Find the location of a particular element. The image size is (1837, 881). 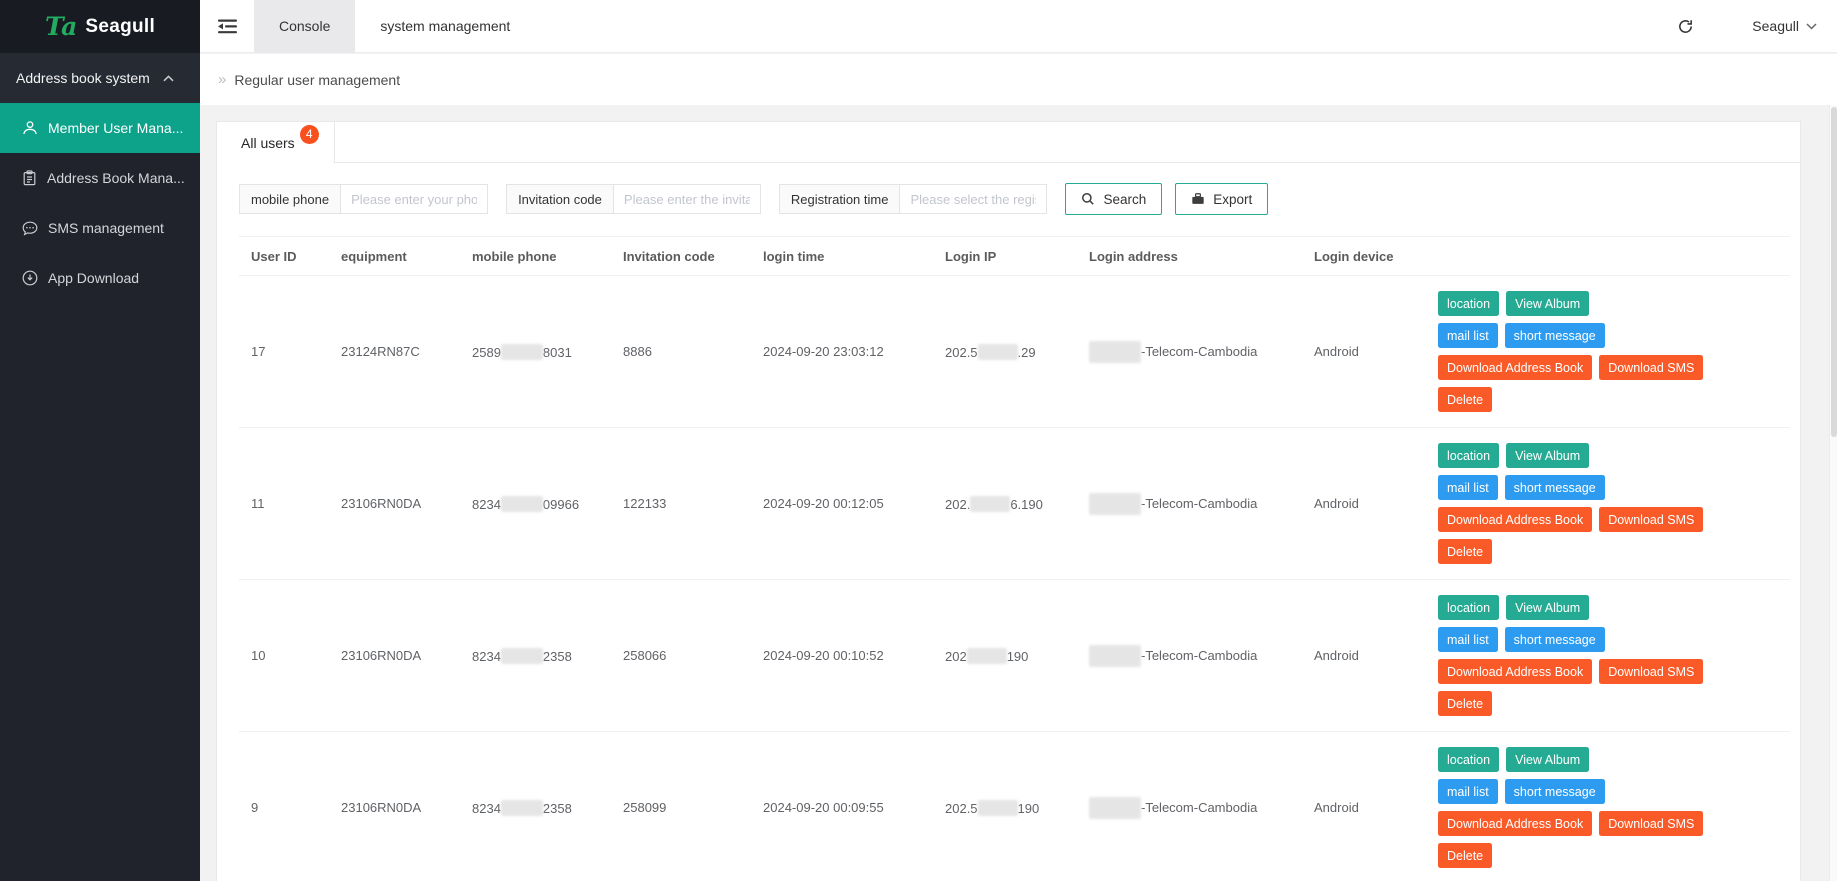

col-user-id: User ID is located at coordinates (284, 256).